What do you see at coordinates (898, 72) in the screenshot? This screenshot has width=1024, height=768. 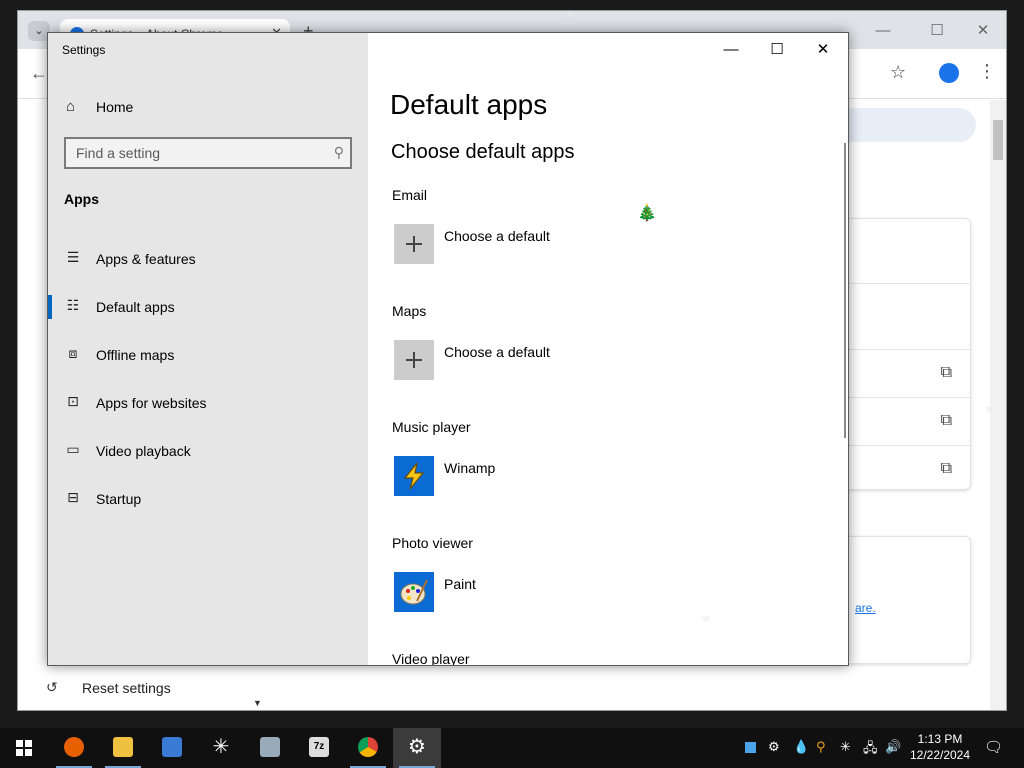 I see `bookmark-star-icon: ☆` at bounding box center [898, 72].